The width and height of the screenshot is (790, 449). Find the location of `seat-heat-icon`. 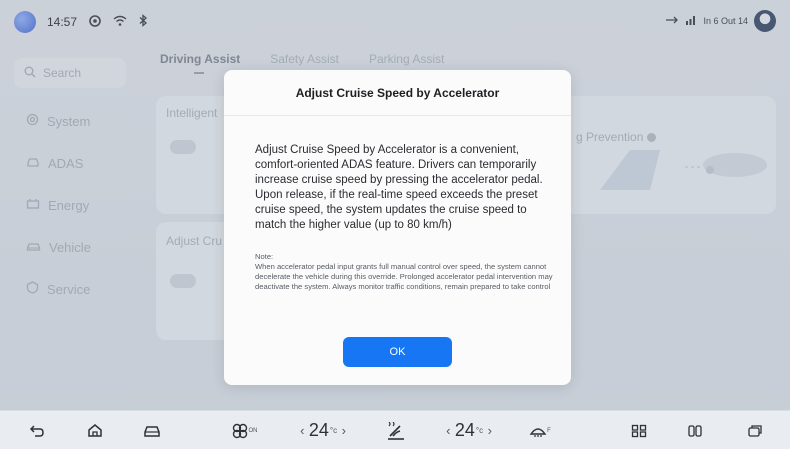

seat-heat-icon is located at coordinates (396, 430).